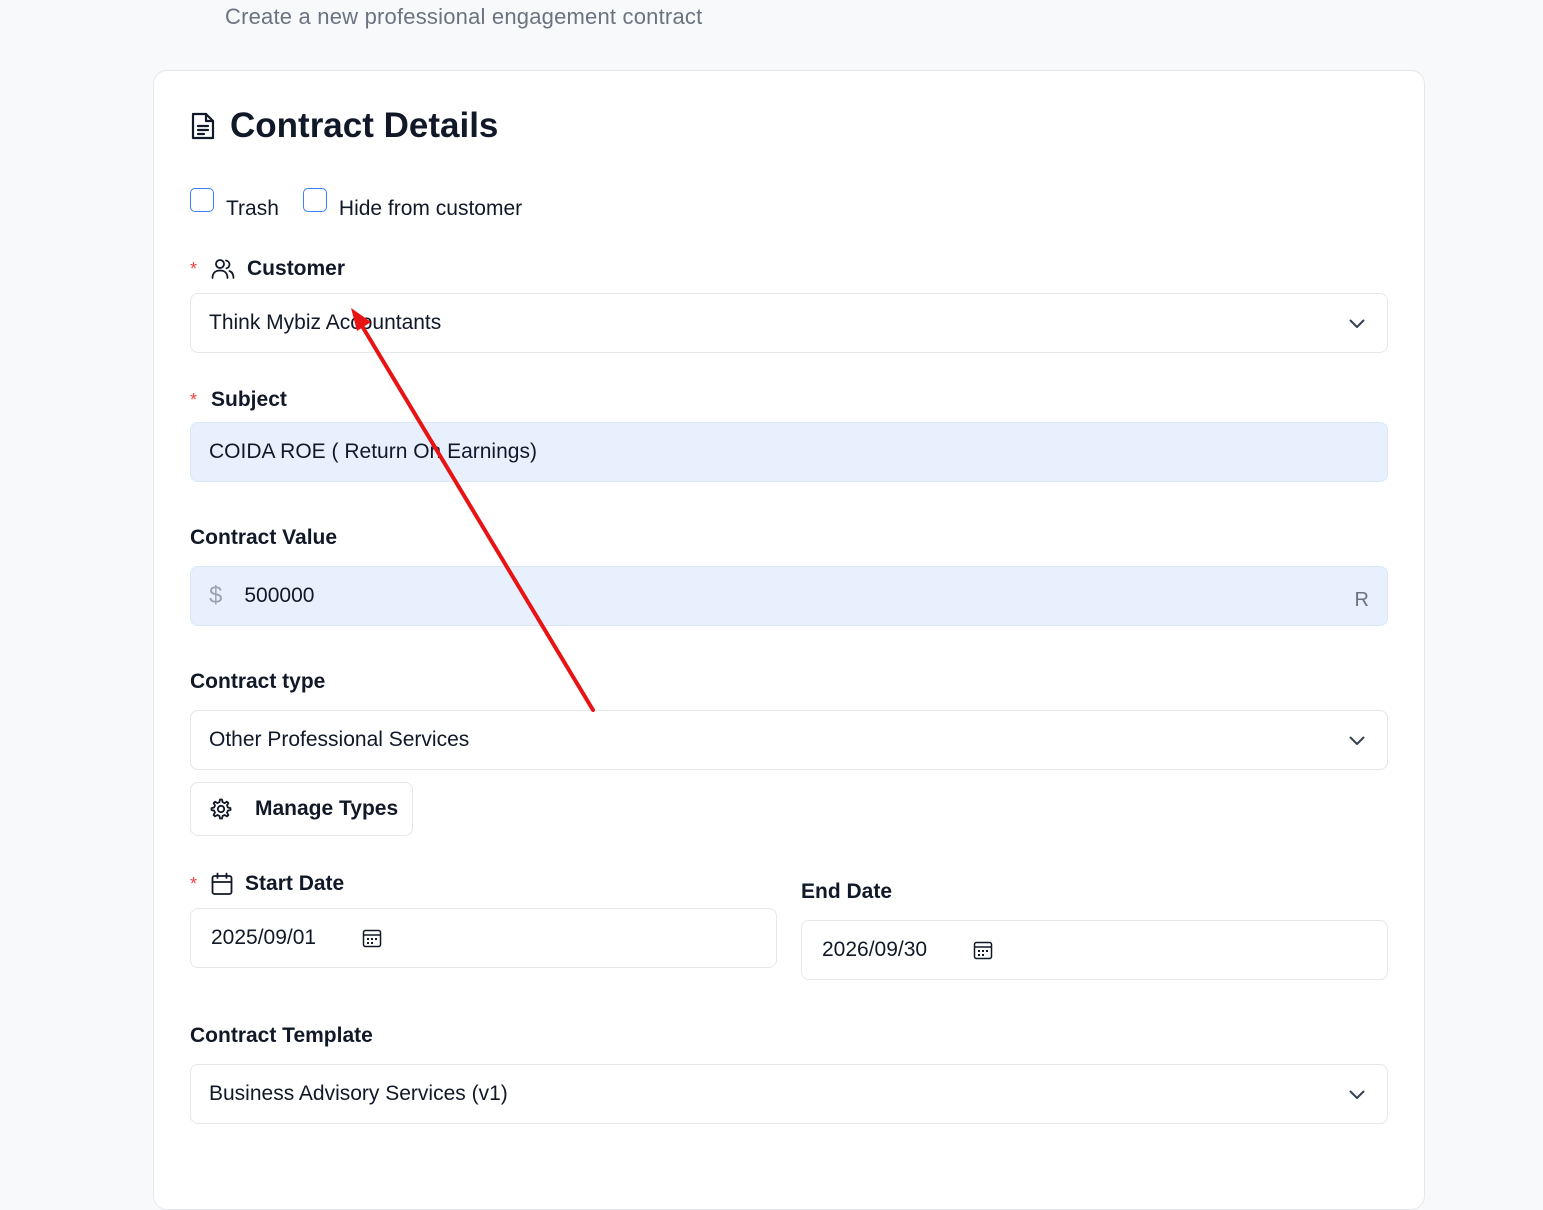 Image resolution: width=1543 pixels, height=1210 pixels. I want to click on manage-types-label: Manage Types, so click(327, 808).